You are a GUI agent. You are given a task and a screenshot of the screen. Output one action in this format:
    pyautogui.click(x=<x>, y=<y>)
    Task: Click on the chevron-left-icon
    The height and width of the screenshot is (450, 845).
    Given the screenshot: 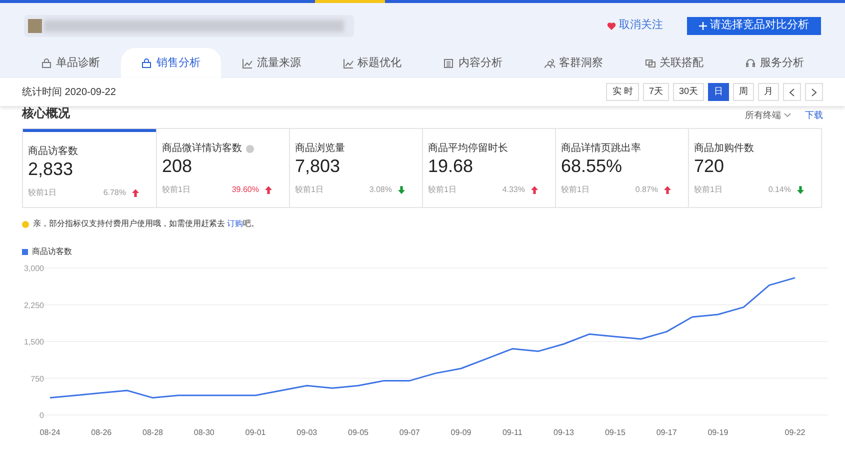 What is the action you would take?
    pyautogui.click(x=792, y=92)
    